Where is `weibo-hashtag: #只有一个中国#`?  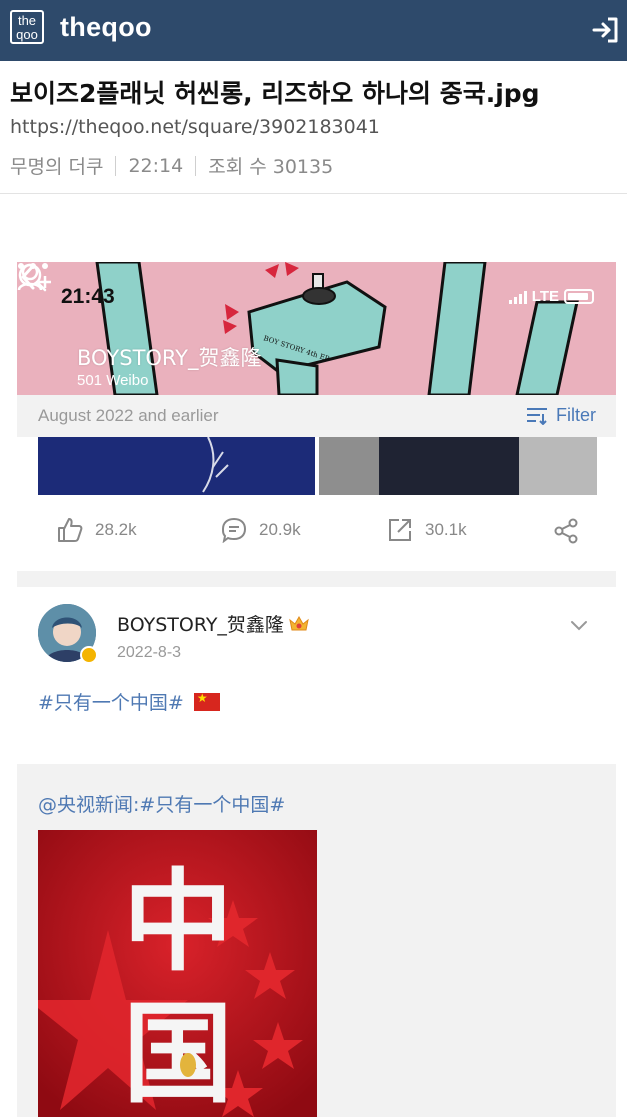
weibo-hashtag: #只有一个中国# is located at coordinates (129, 701).